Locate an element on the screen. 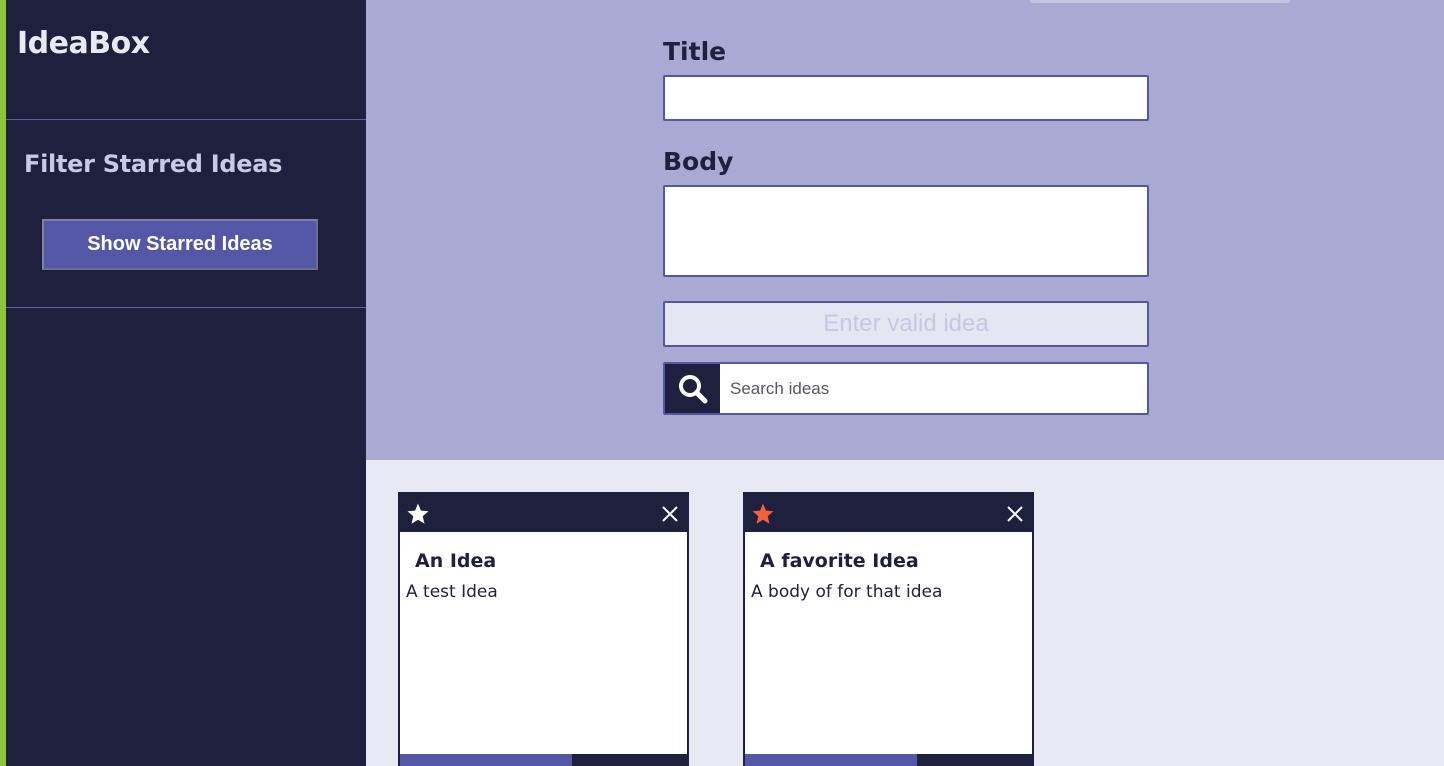 The width and height of the screenshot is (1444, 766). title-label: Title is located at coordinates (695, 51).